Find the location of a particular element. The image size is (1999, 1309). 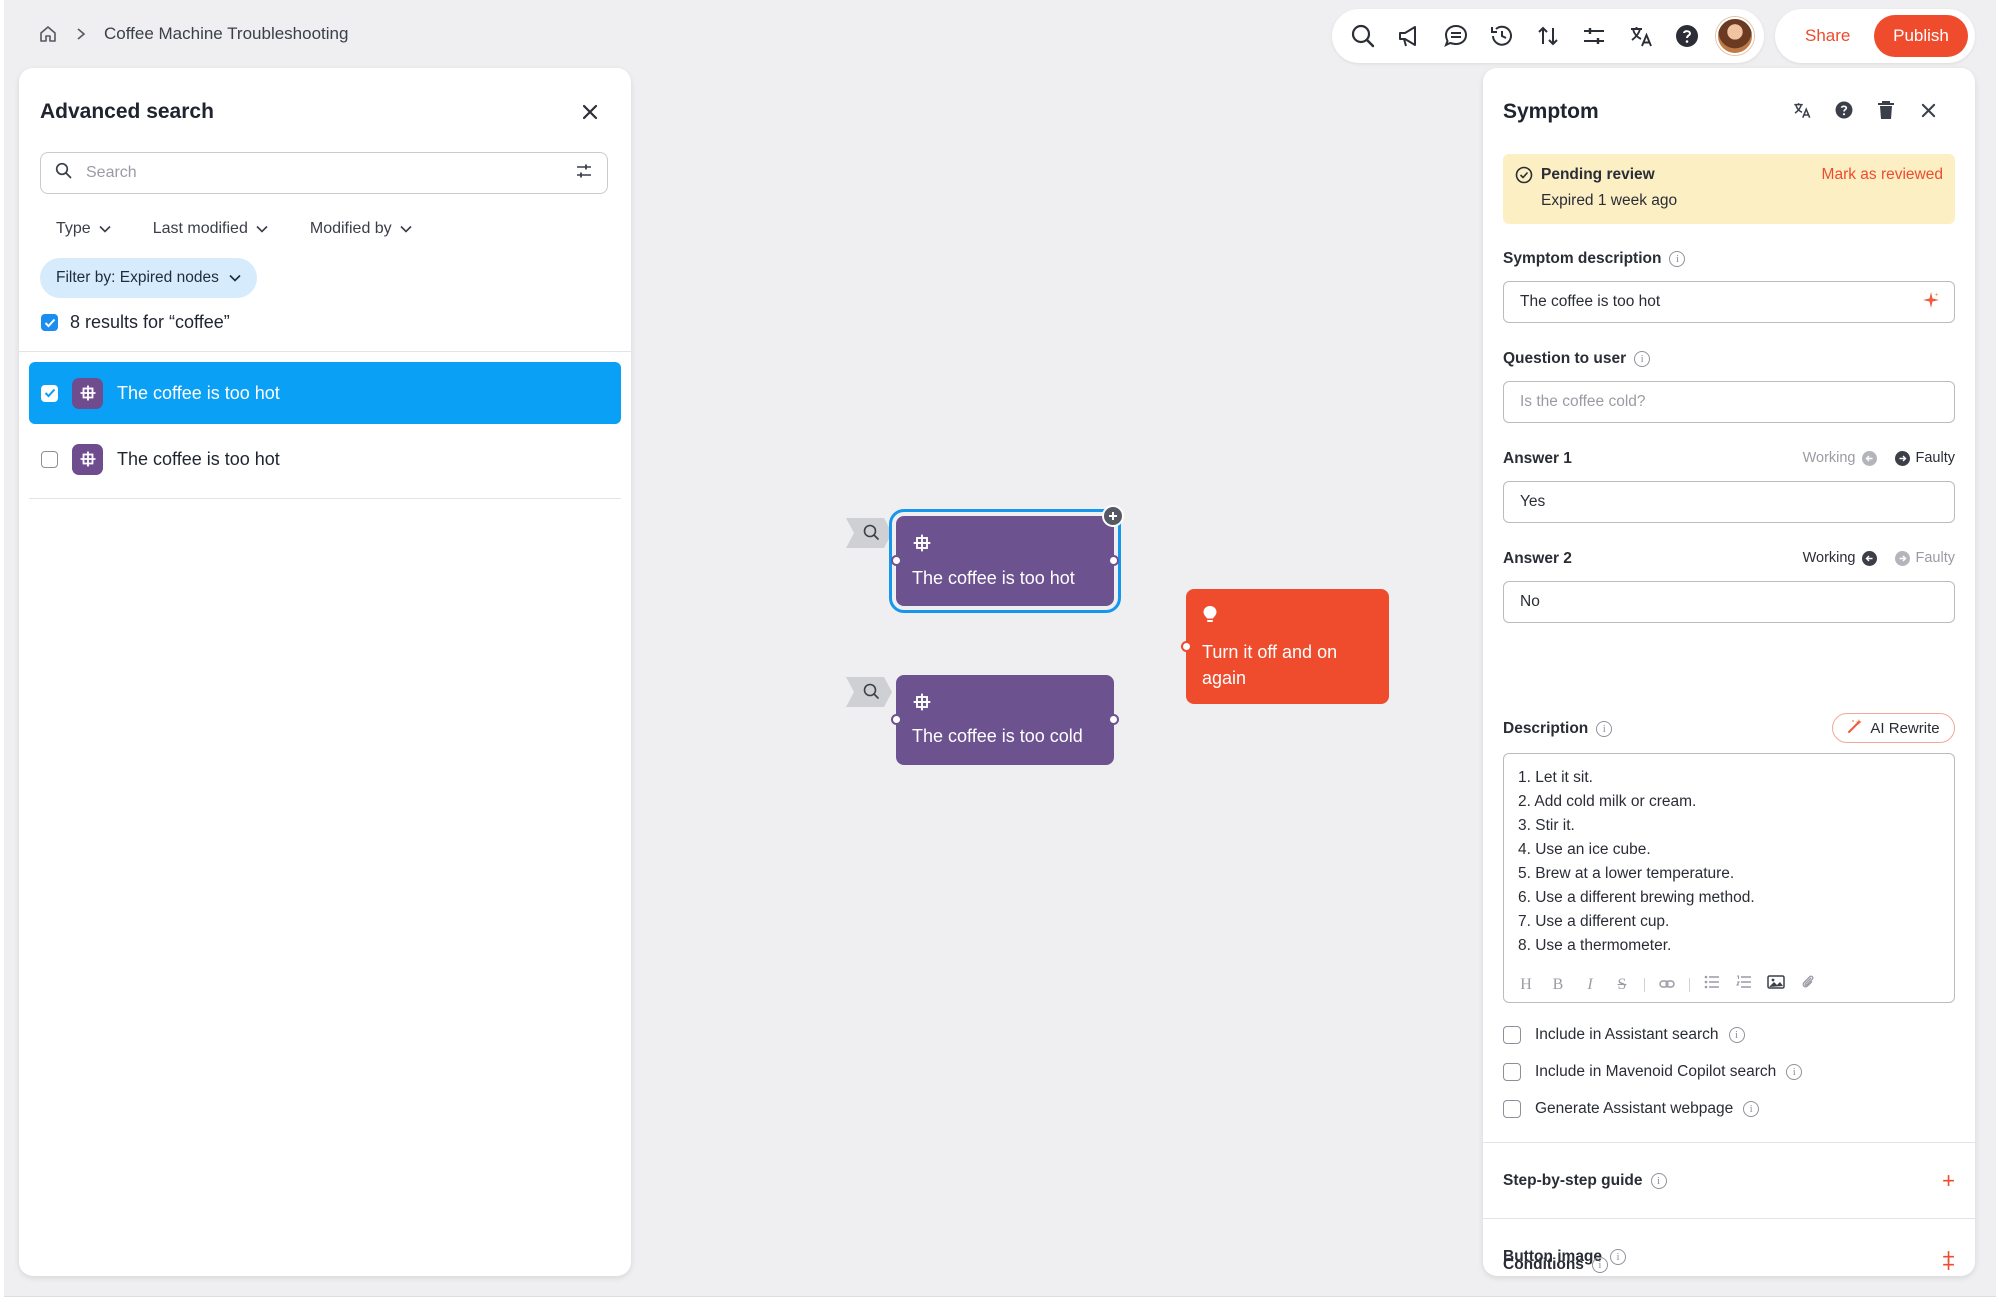

ai-rewrite-button: AI Rewrite is located at coordinates (1893, 728).